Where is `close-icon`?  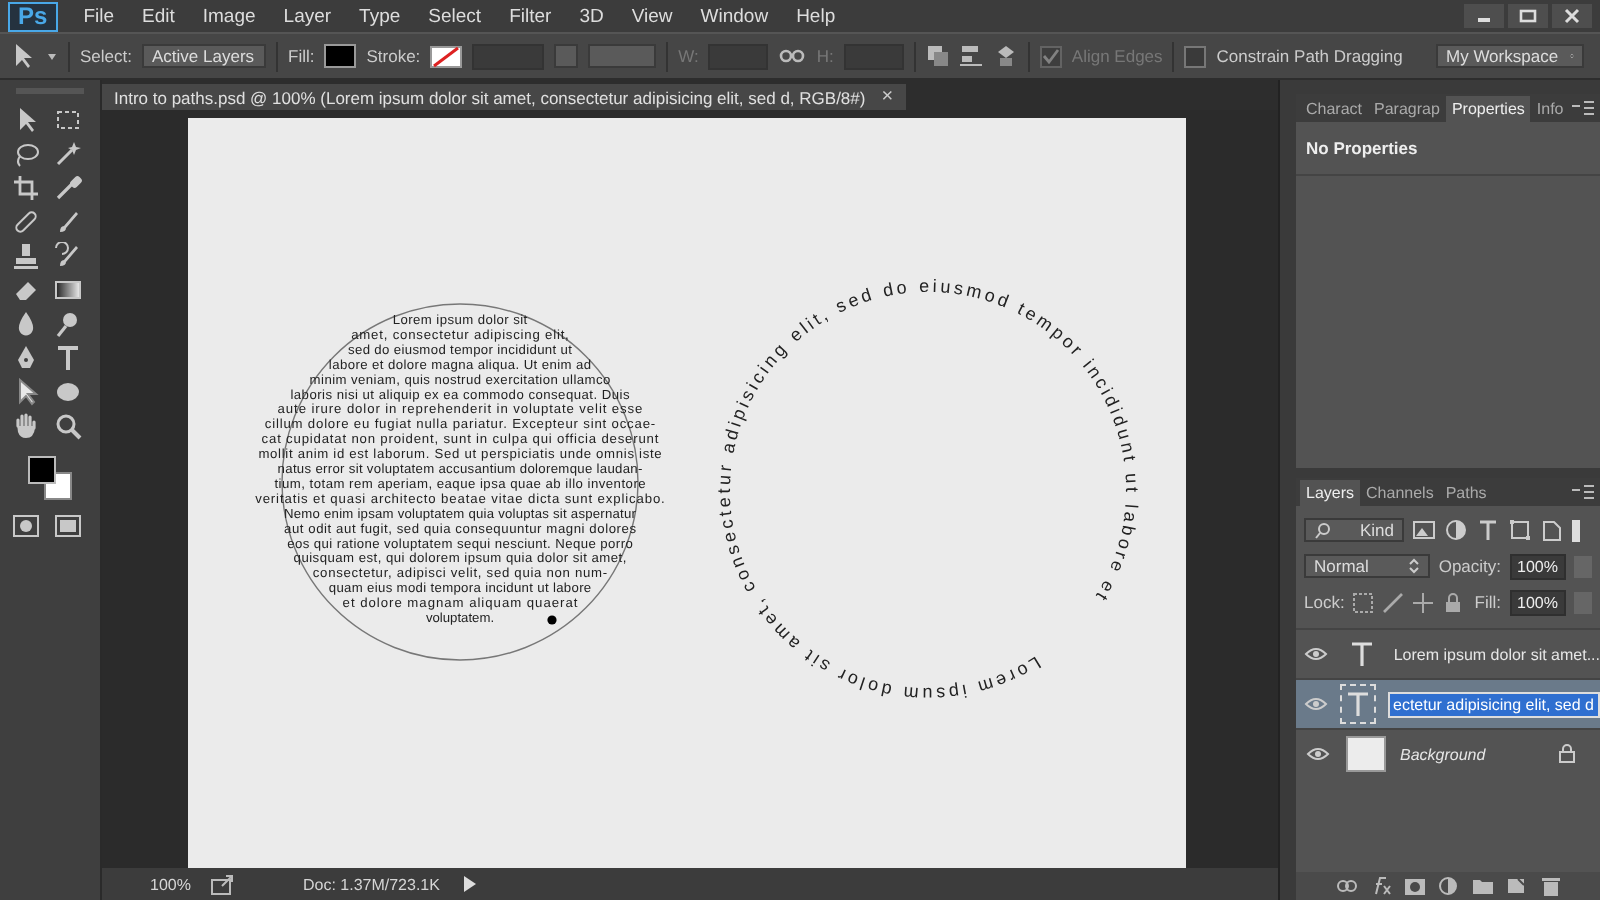
close-icon is located at coordinates (1572, 16).